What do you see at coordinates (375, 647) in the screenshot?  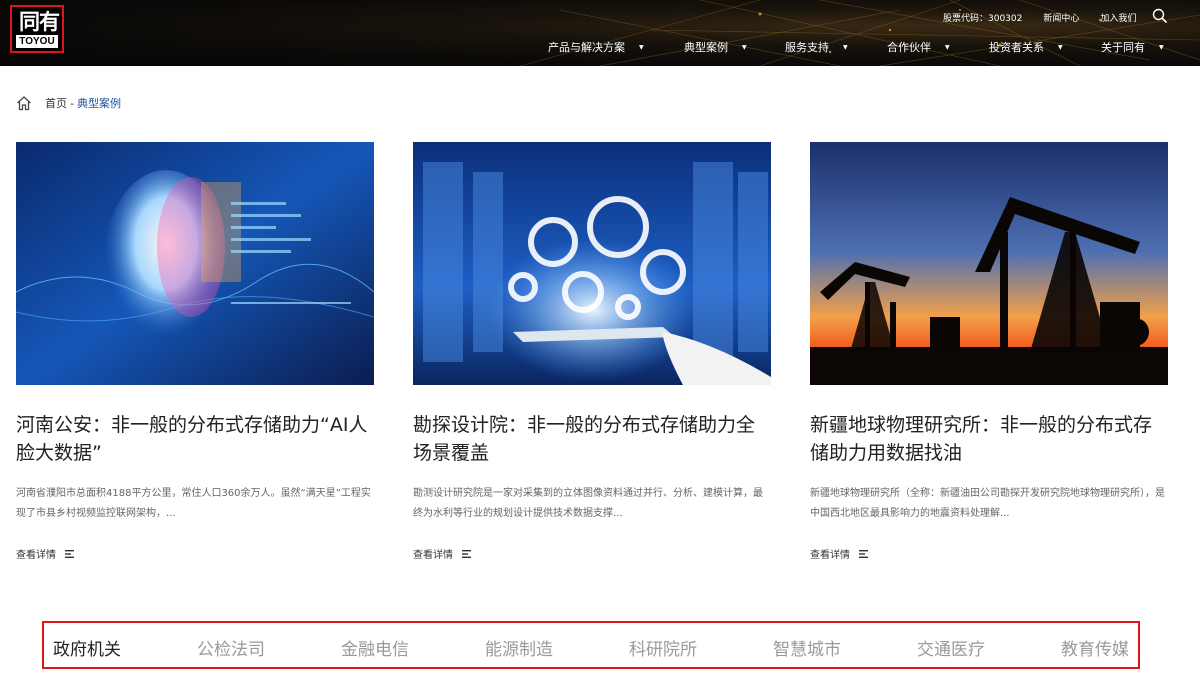 I see `tab-finance-telecom: 金融电信` at bounding box center [375, 647].